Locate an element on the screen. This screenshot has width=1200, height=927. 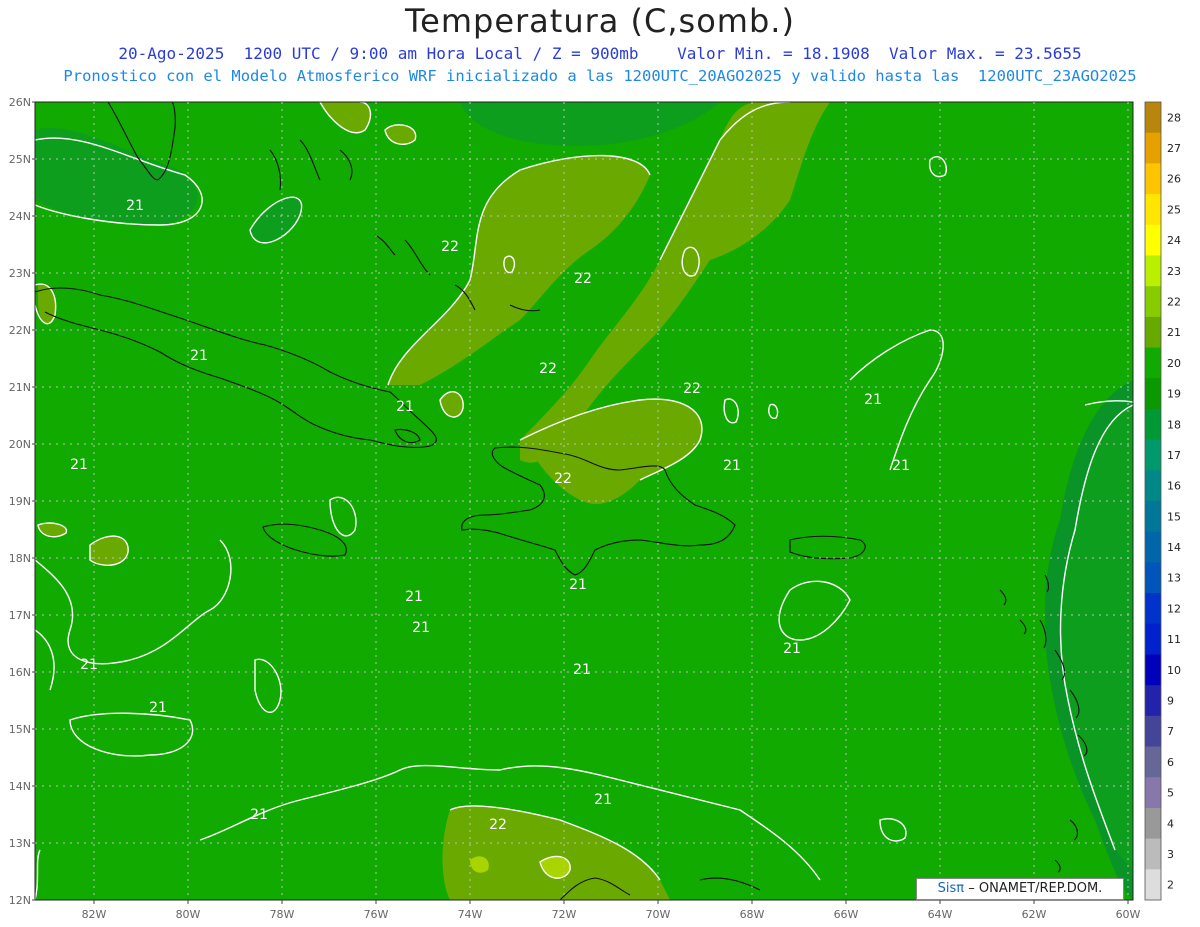
colorbar-label: 10 is located at coordinates (1174, 670).